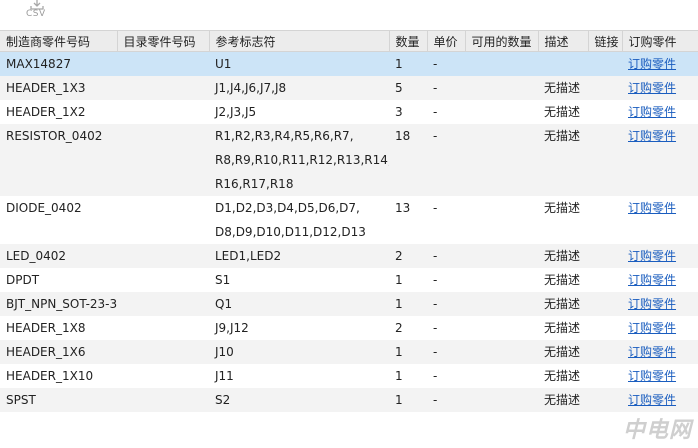  Describe the element at coordinates (59, 41) in the screenshot. I see `col-header-mfr-part: 制造商零件号码` at that location.